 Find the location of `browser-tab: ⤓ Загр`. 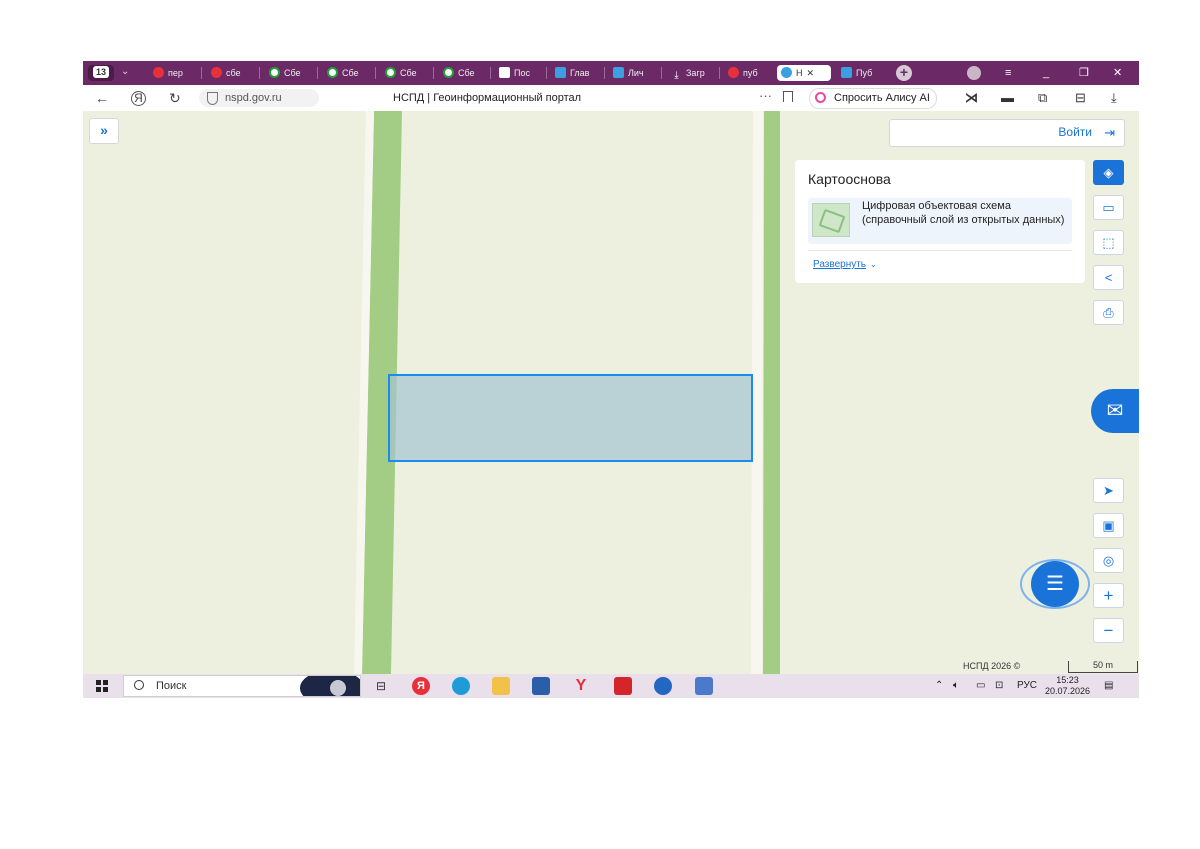

browser-tab: ⤓ Загр is located at coordinates (688, 73).